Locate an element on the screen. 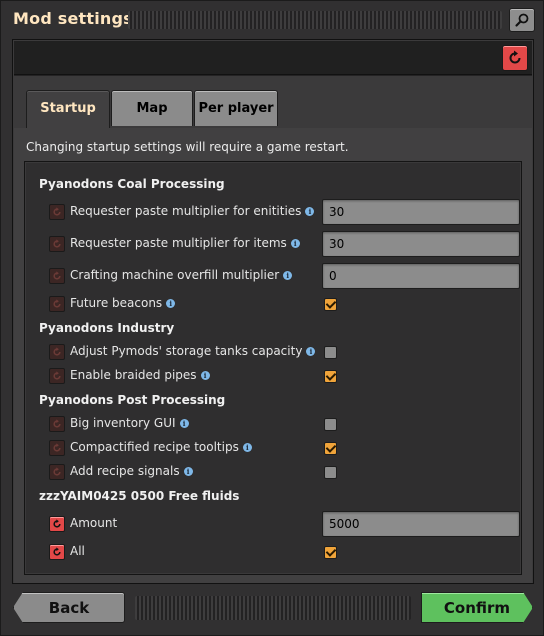 Image resolution: width=544 pixels, height=636 pixels. setting-row: Compactified recipe tooltips i is located at coordinates (284, 448).